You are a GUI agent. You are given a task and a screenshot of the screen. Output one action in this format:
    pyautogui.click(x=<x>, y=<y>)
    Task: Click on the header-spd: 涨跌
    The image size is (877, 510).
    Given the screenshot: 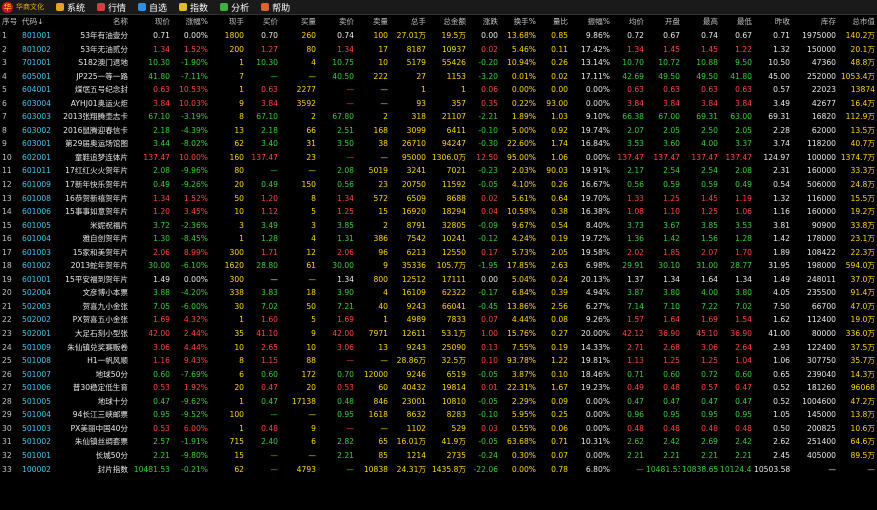 What is the action you would take?
    pyautogui.click(x=483, y=22)
    